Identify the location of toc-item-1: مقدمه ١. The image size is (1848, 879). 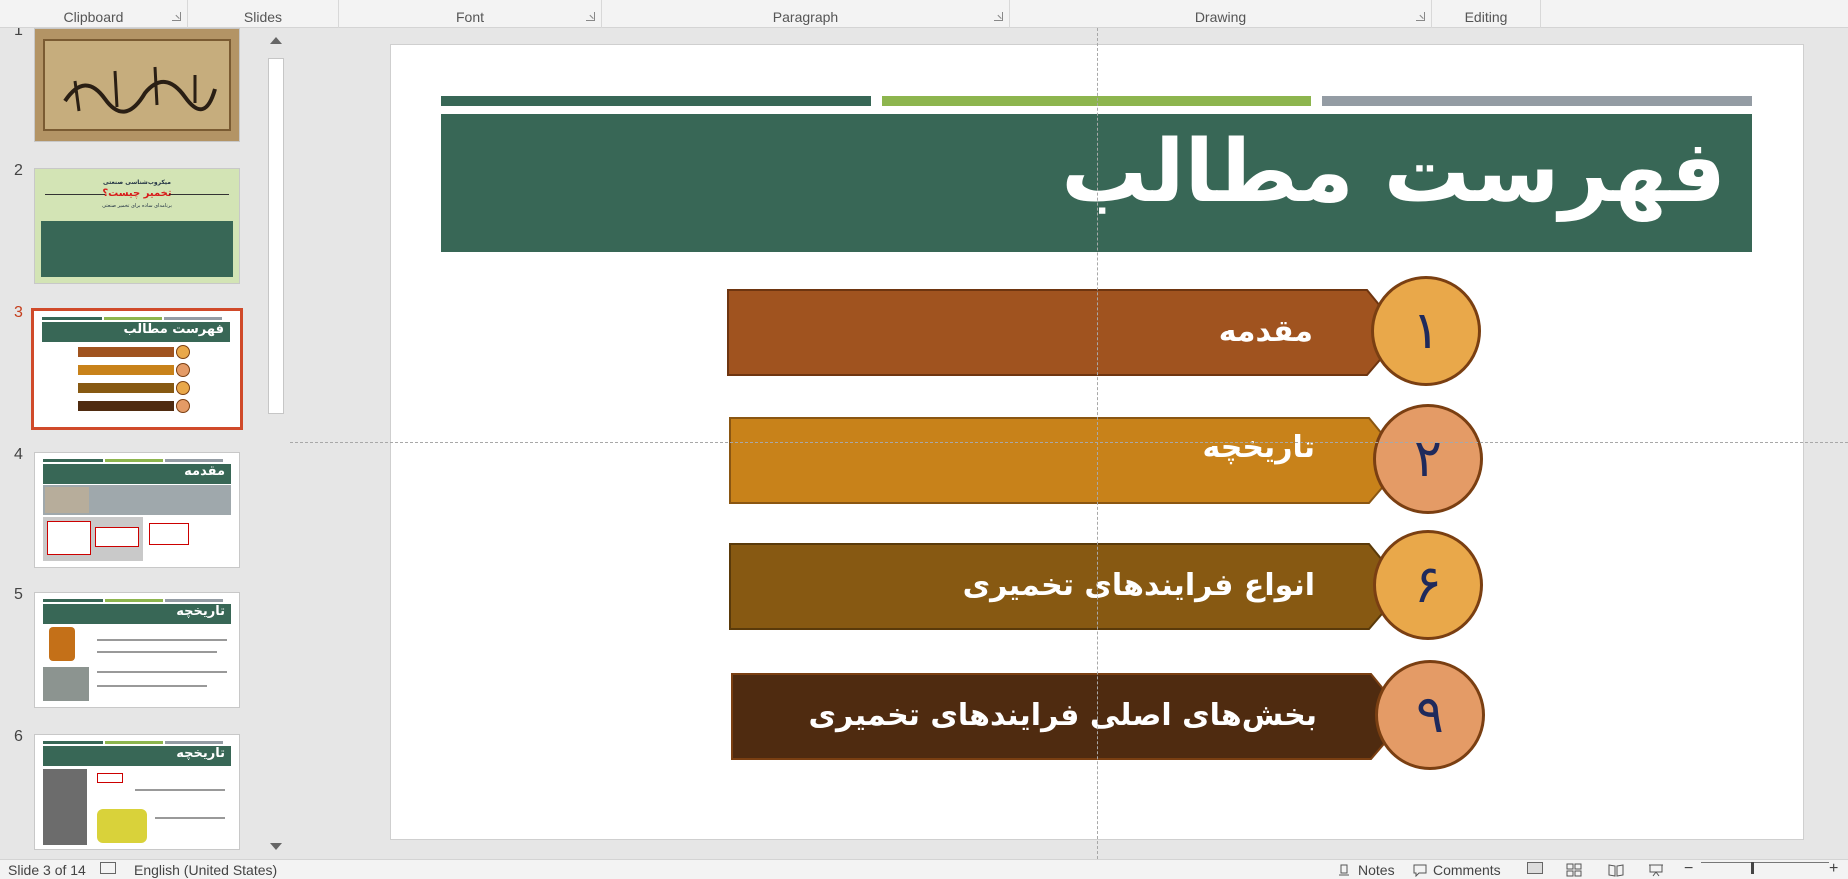
(1105, 333).